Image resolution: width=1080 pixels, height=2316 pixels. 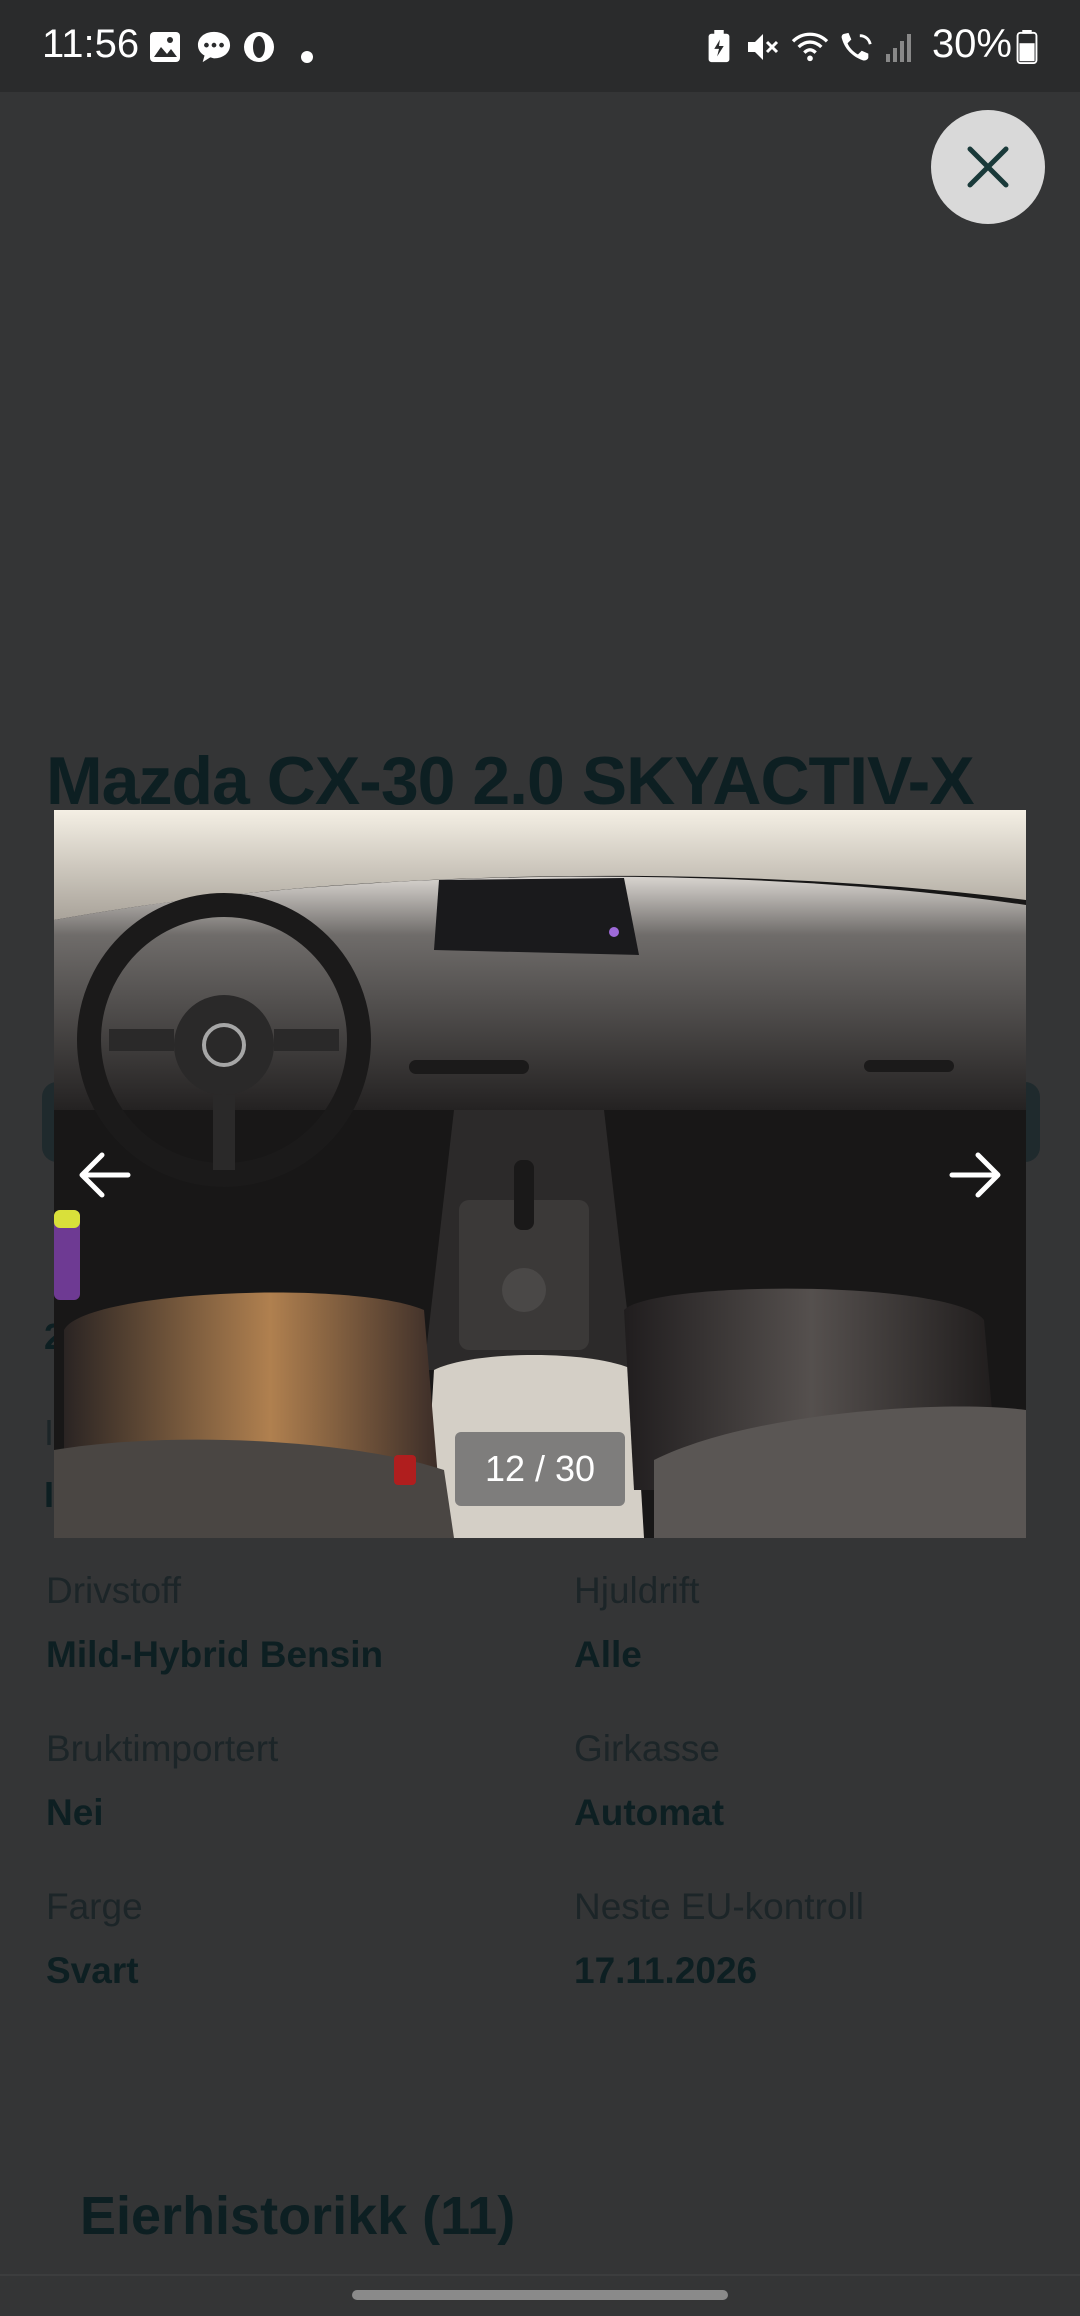 What do you see at coordinates (540, 1469) in the screenshot?
I see `image-counter: 12 / 30` at bounding box center [540, 1469].